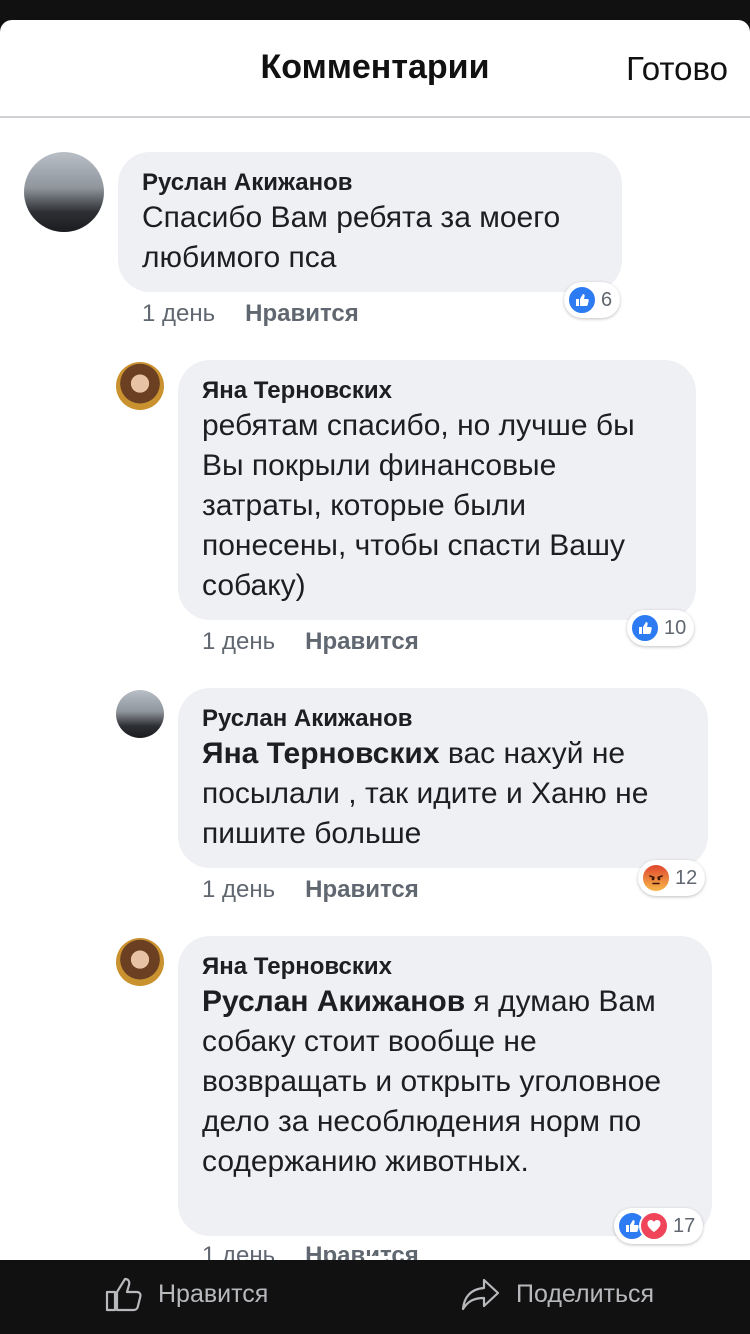  I want to click on reaction-count: 6, so click(607, 299).